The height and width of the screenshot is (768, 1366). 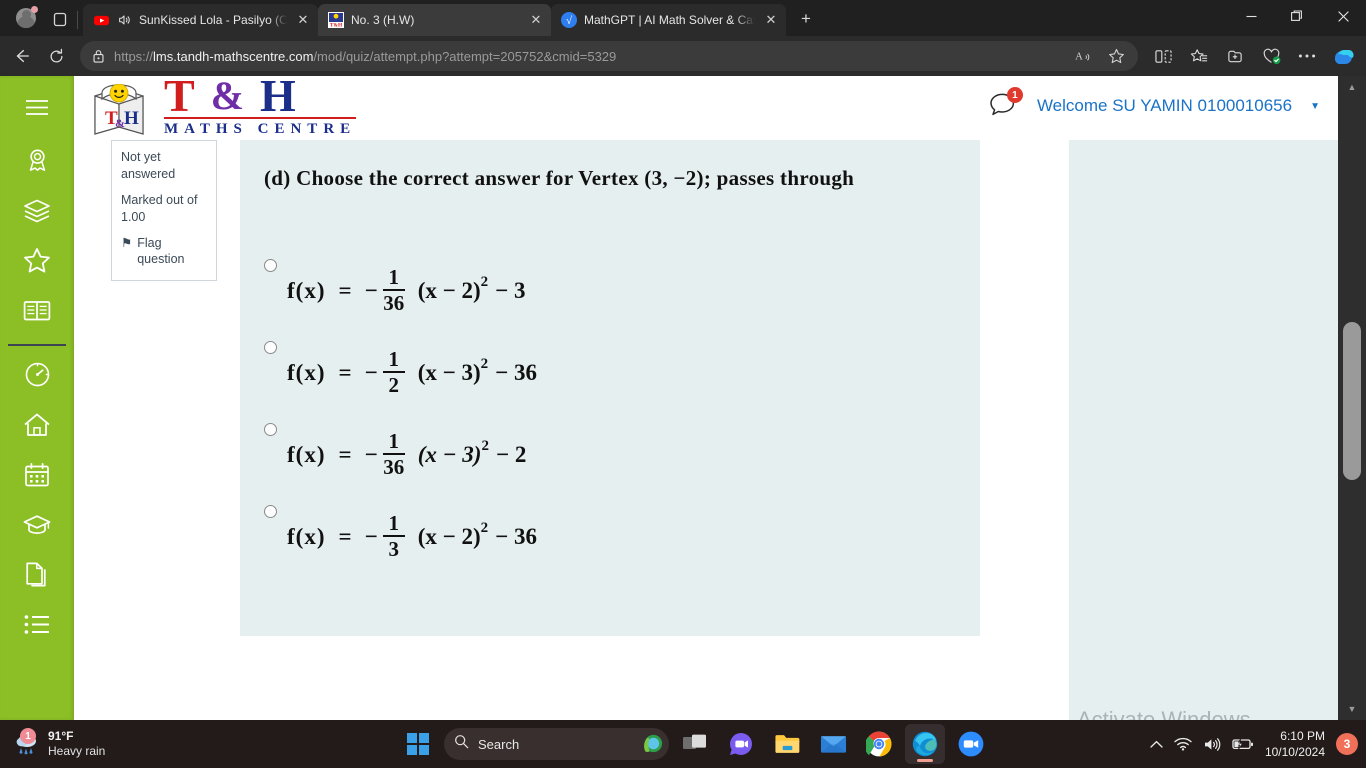 I want to click on list-icon, so click(x=37, y=627).